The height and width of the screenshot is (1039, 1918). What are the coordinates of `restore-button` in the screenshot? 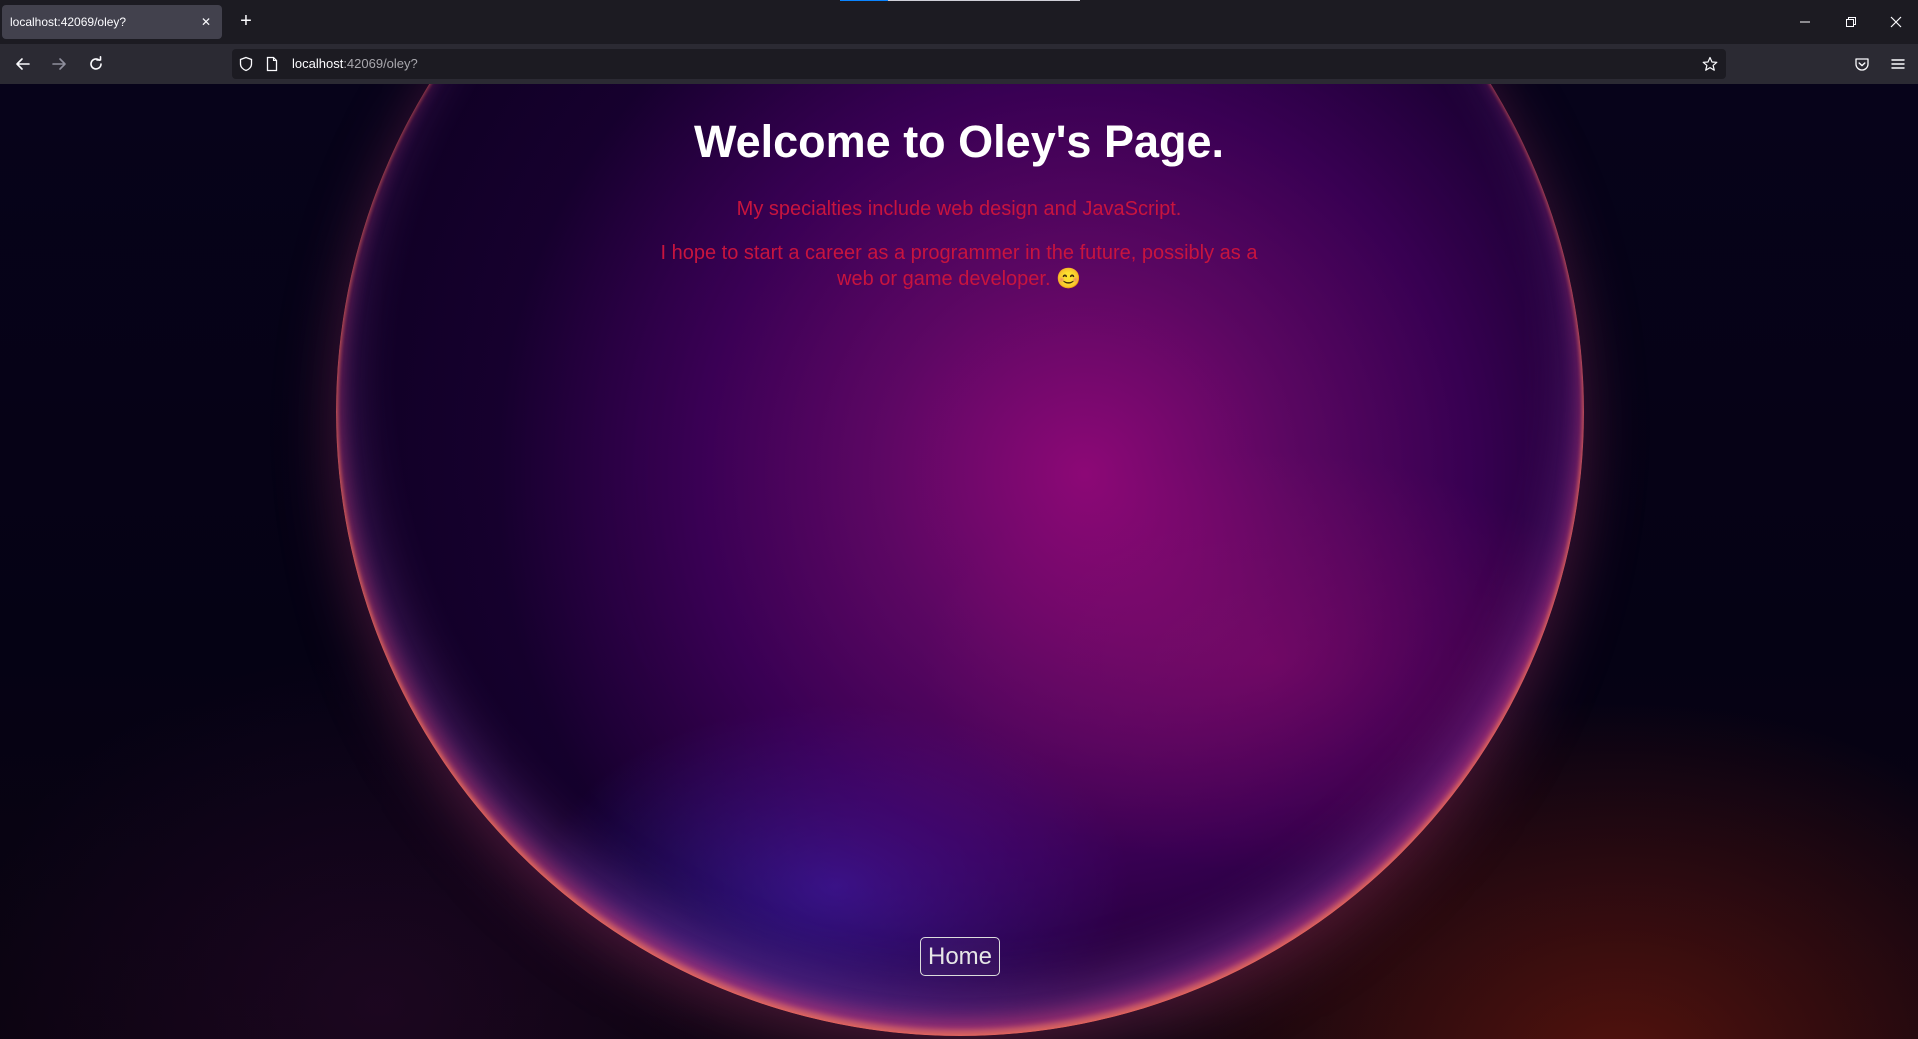 It's located at (1851, 22).